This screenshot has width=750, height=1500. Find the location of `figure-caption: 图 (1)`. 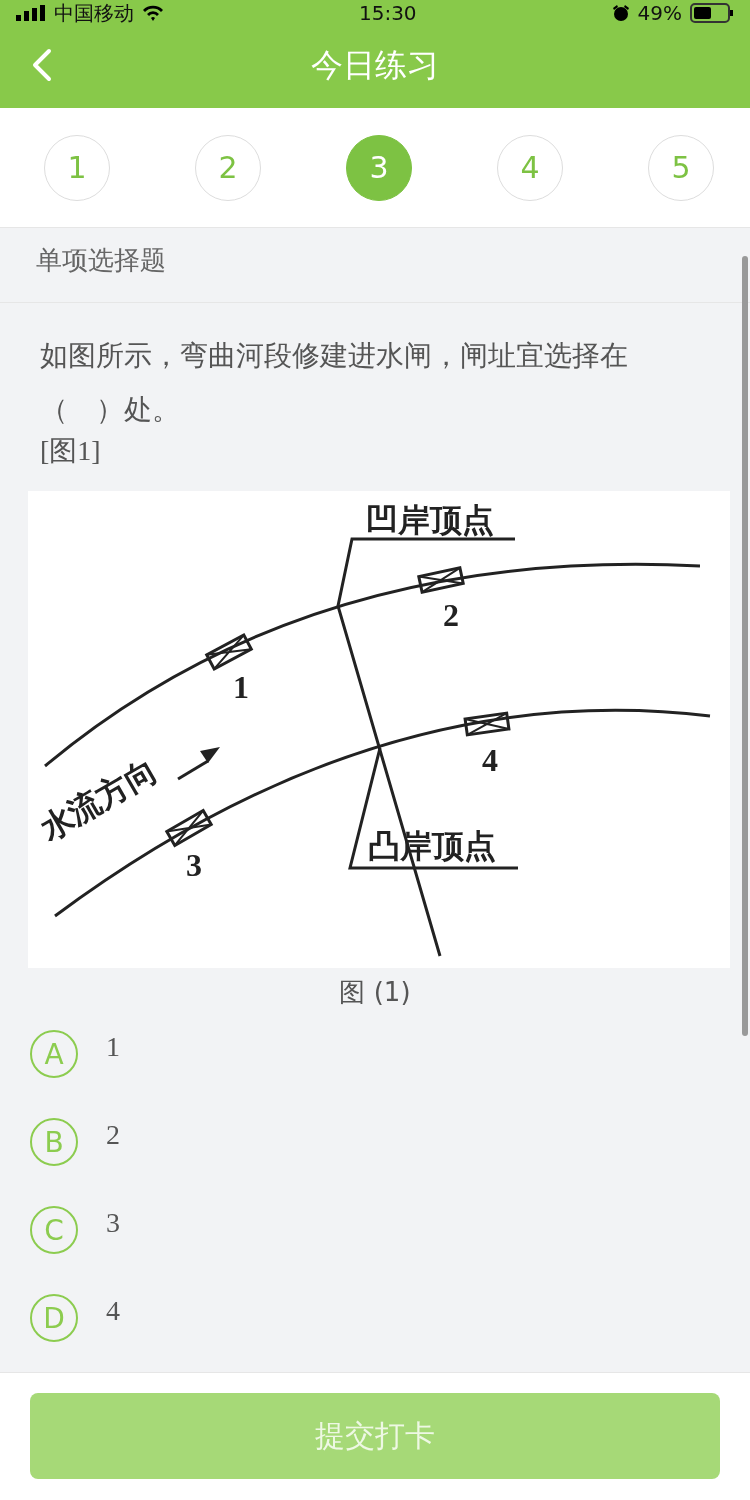

figure-caption: 图 (1) is located at coordinates (375, 992).